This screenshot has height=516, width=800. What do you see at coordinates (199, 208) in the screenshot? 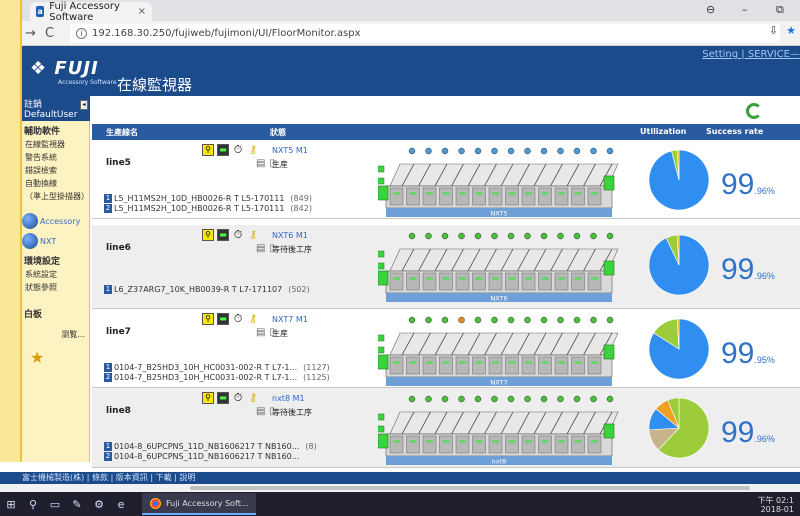
I see `program-name: L5_H11MS2H_10D_HB0026-R T L5-170111` at bounding box center [199, 208].